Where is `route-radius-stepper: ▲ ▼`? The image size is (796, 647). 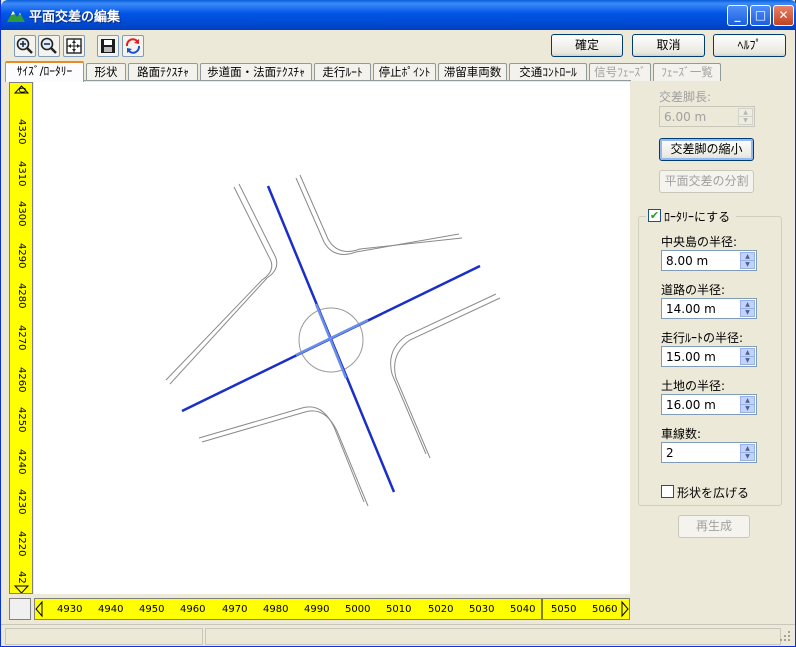
route-radius-stepper: ▲ ▼ is located at coordinates (747, 356).